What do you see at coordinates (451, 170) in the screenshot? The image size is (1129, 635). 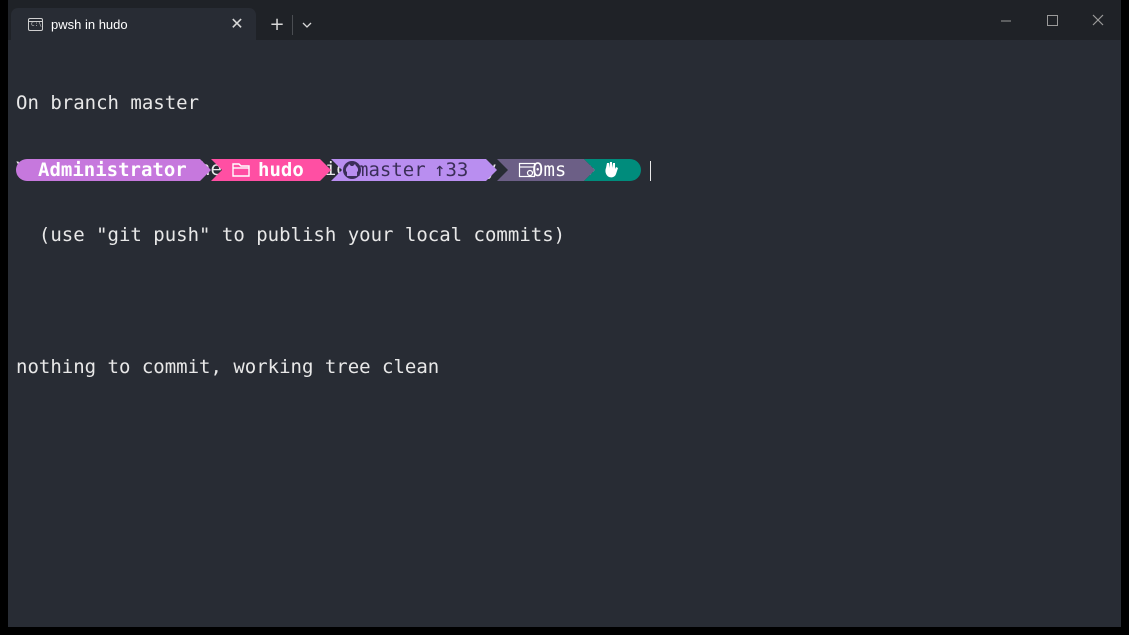 I see `prompt-ahead-count: ↑33` at bounding box center [451, 170].